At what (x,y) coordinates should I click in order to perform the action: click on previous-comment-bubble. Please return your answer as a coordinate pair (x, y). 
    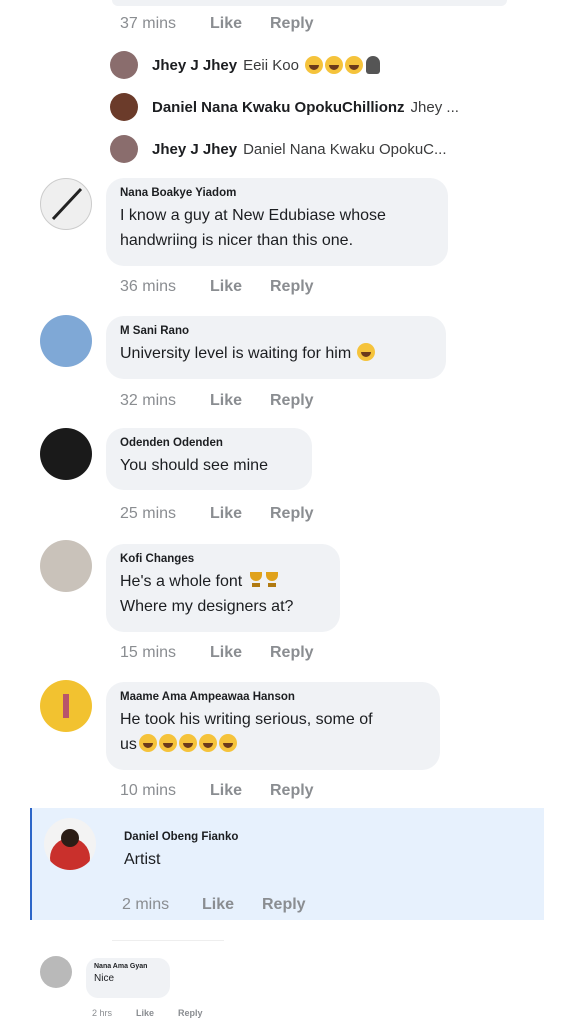
    Looking at the image, I should click on (309, 3).